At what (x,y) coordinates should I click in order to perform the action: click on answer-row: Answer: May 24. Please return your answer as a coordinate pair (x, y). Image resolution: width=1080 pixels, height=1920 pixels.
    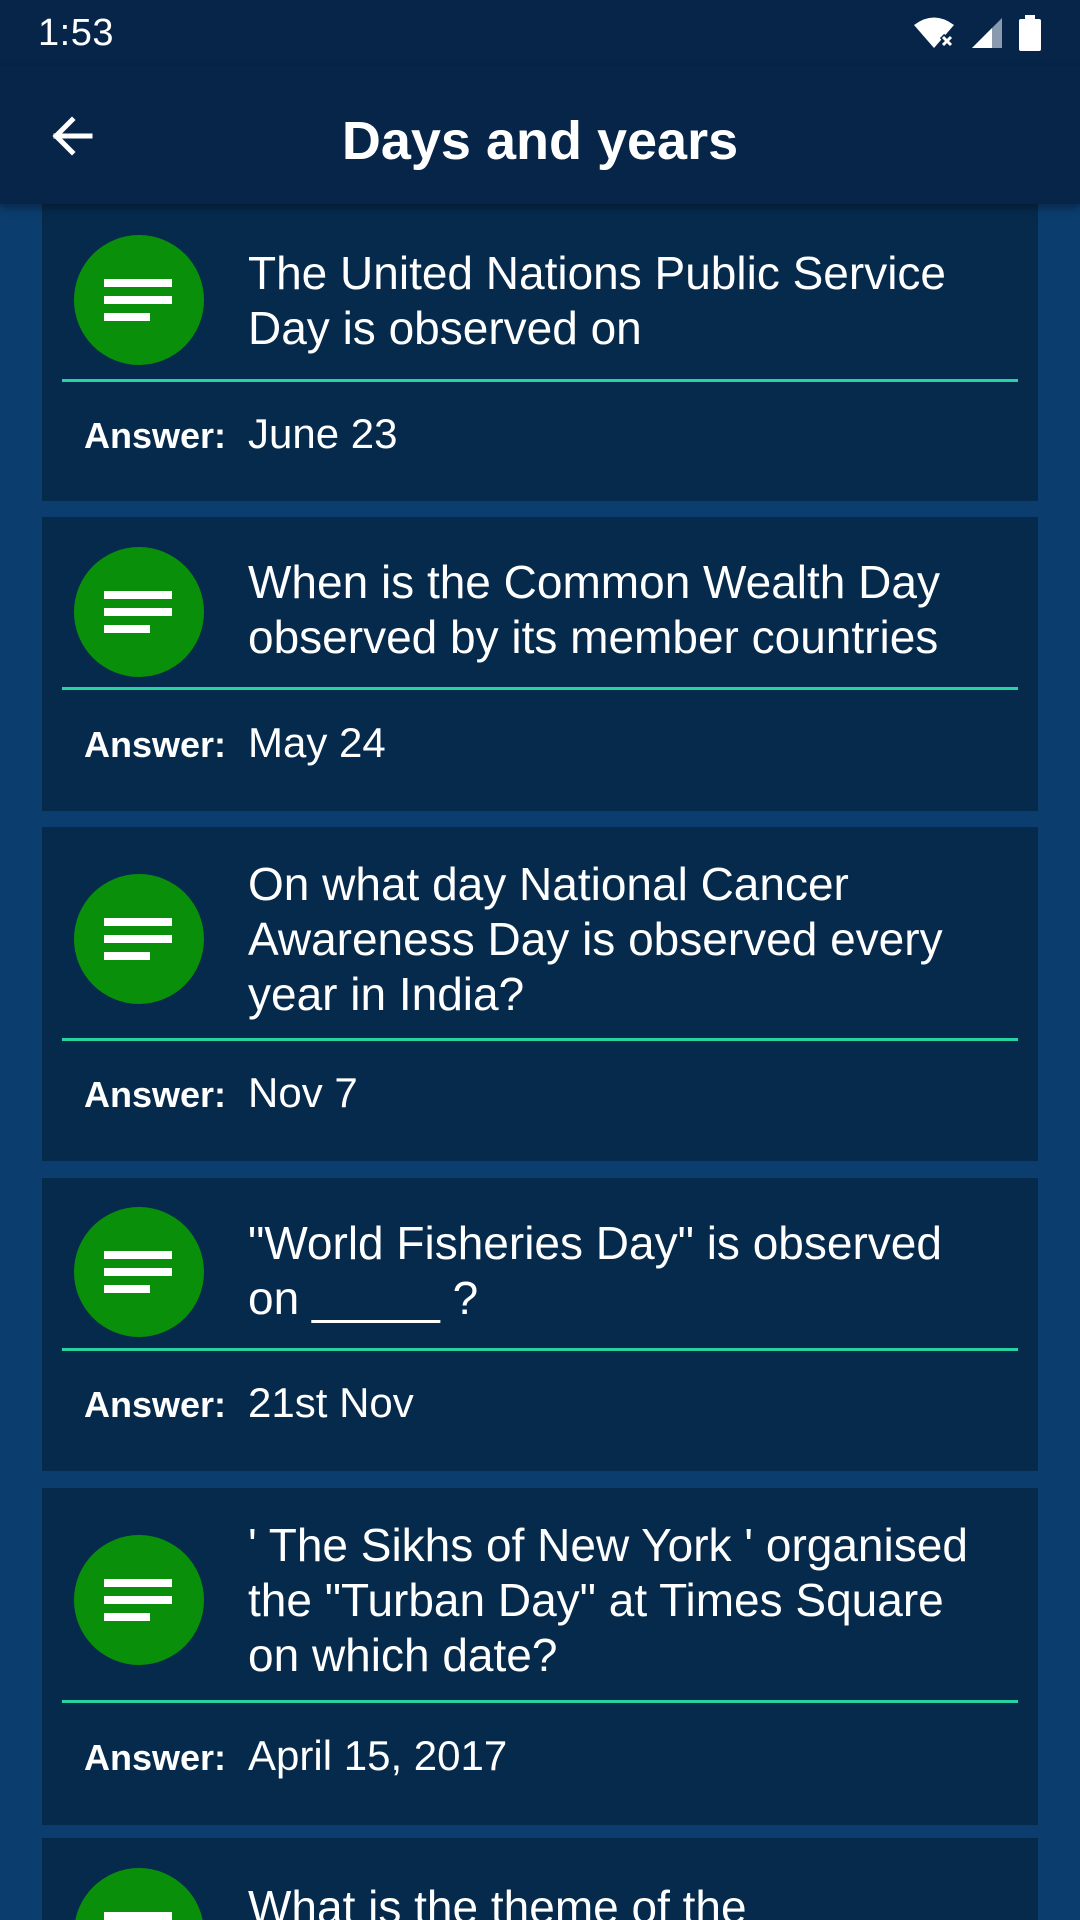
    Looking at the image, I should click on (235, 743).